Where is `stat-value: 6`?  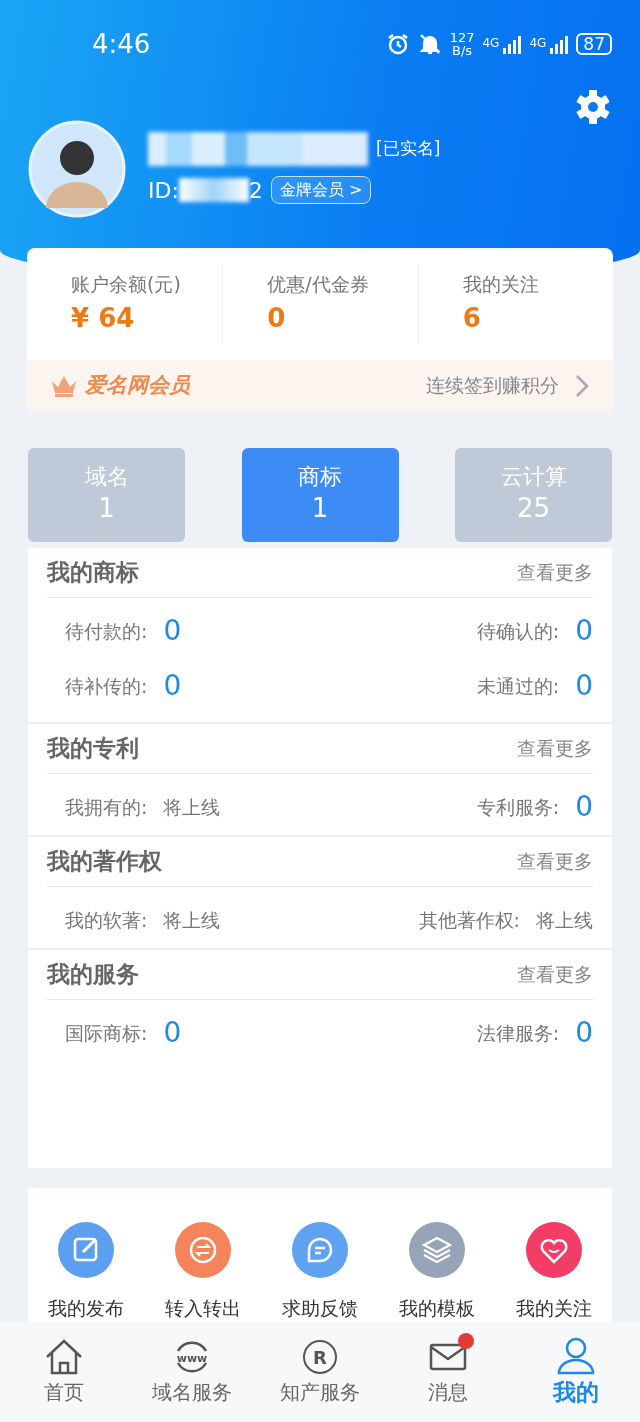 stat-value: 6 is located at coordinates (471, 318).